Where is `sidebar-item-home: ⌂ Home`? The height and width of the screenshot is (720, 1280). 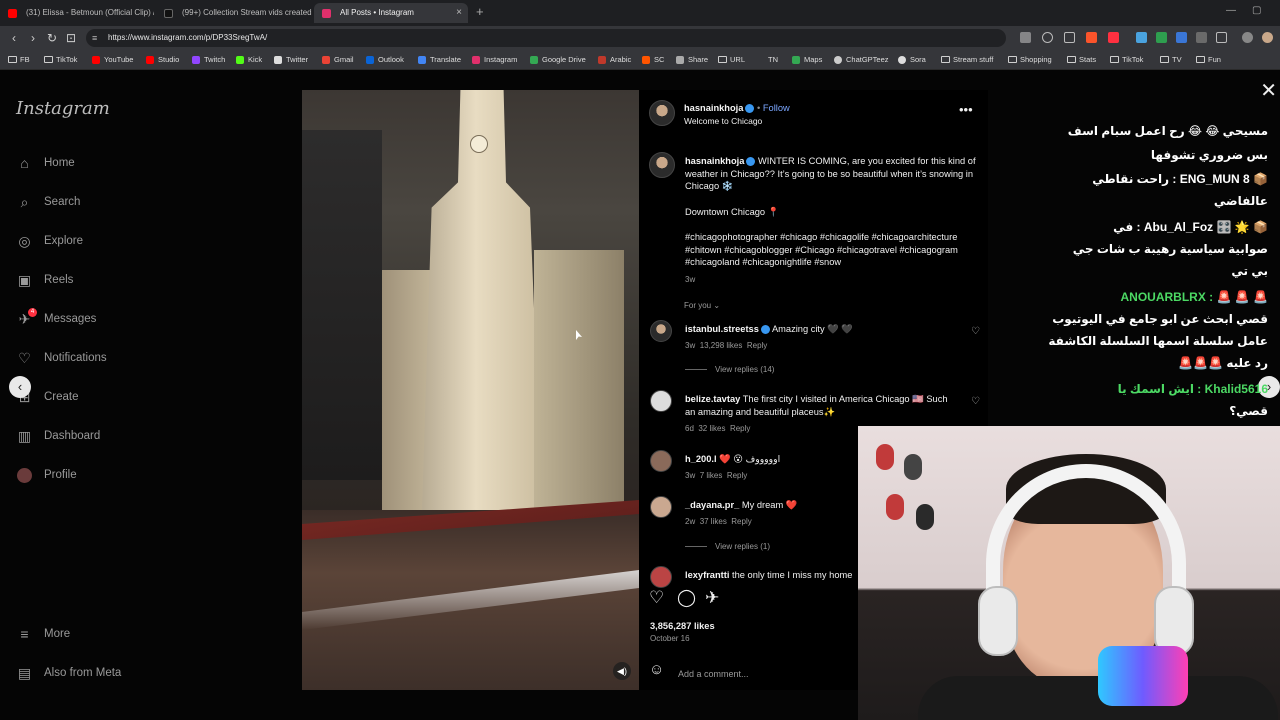 sidebar-item-home: ⌂ Home is located at coordinates (45, 163).